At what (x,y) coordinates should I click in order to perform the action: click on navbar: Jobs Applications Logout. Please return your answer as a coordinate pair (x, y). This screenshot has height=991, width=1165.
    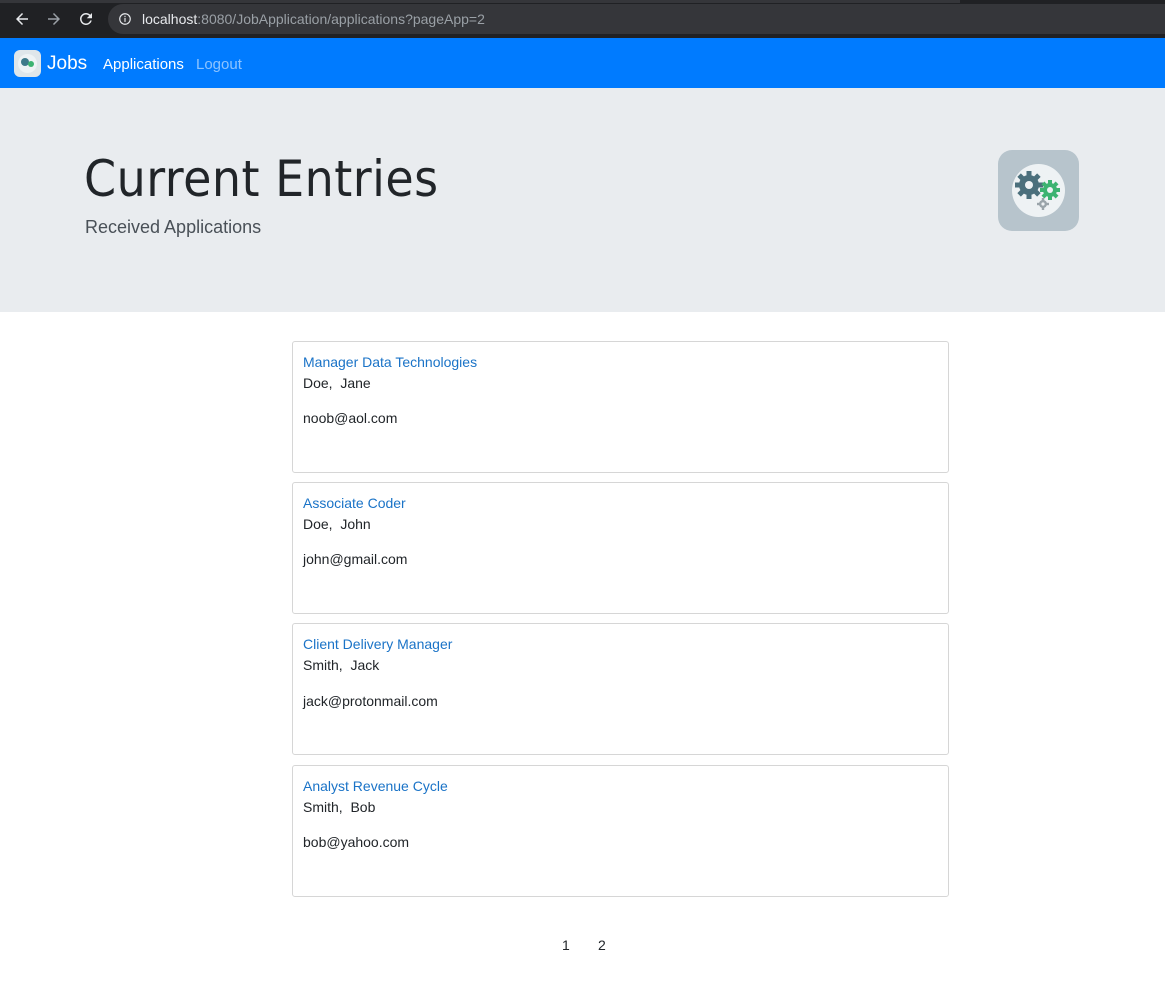
    Looking at the image, I should click on (582, 63).